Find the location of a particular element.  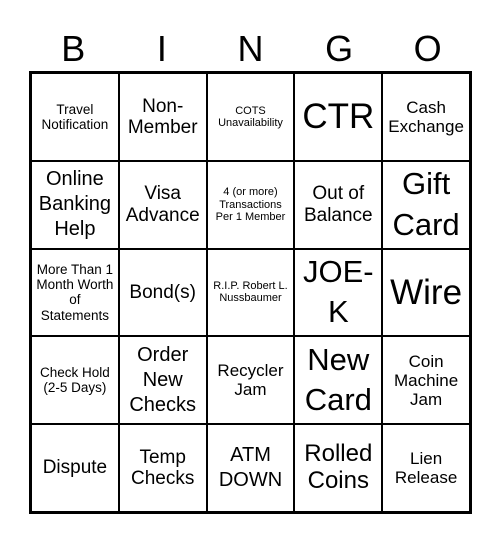

bingo-cell: Dispute is located at coordinates (75, 468).